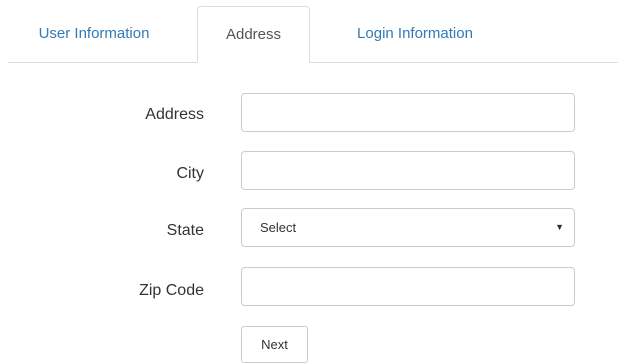 Image resolution: width=626 pixels, height=364 pixels. Describe the element at coordinates (174, 114) in the screenshot. I see `address-label: Address` at that location.